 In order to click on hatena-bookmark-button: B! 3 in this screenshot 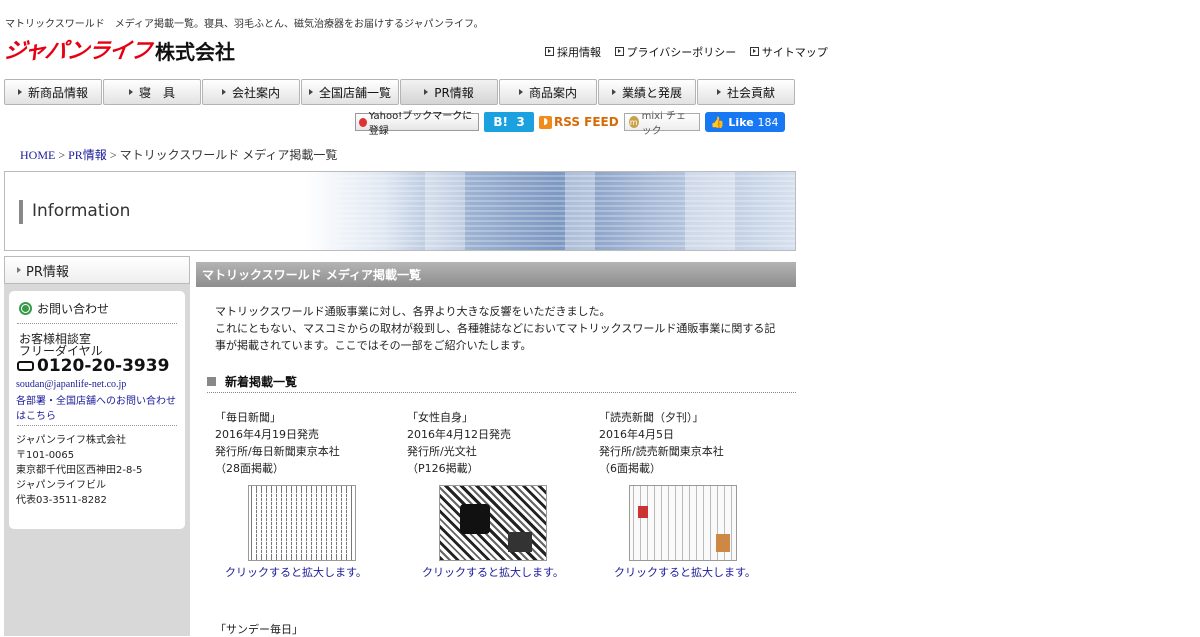, I will do `click(509, 122)`.